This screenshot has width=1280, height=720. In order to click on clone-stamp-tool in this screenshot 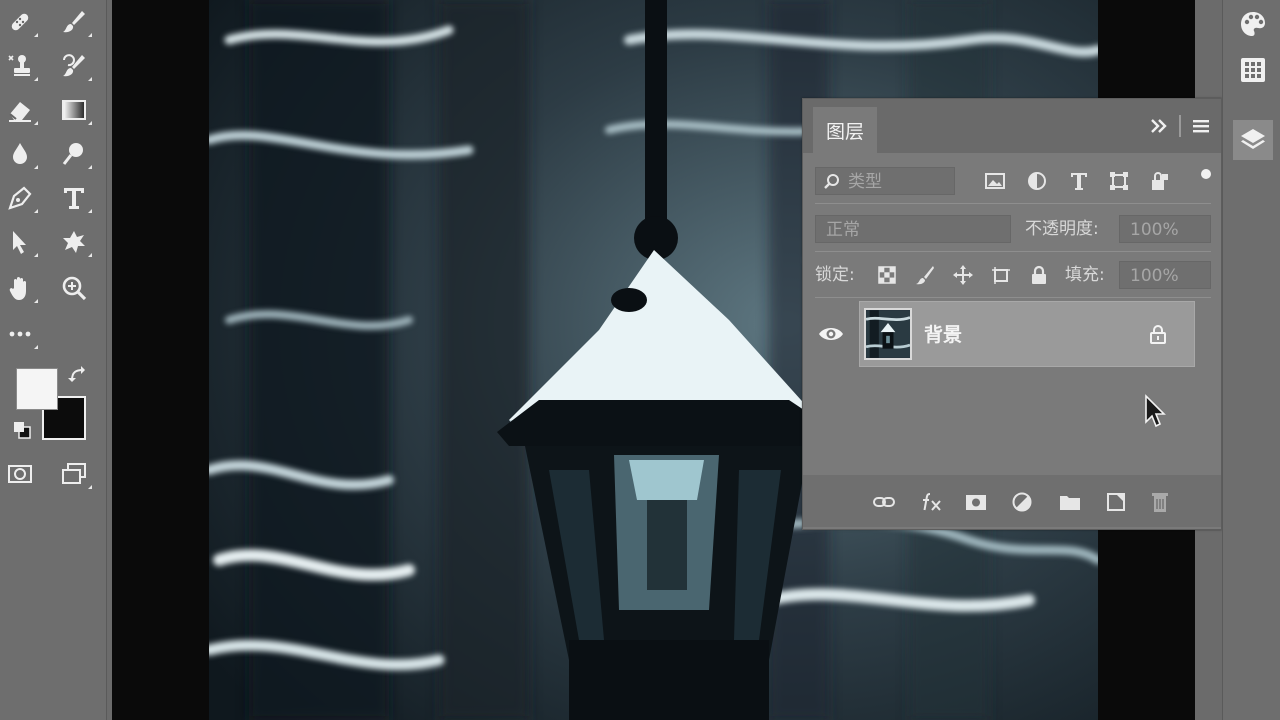, I will do `click(20, 66)`.